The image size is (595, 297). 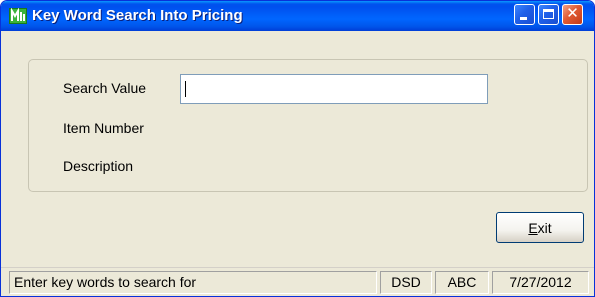 What do you see at coordinates (185, 89) in the screenshot?
I see `text-caret` at bounding box center [185, 89].